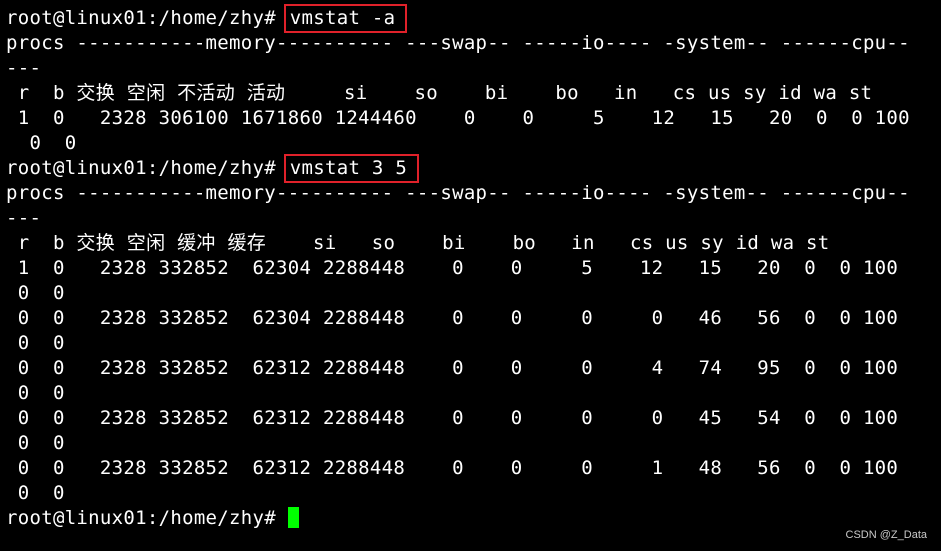 Image resolution: width=941 pixels, height=551 pixels. What do you see at coordinates (886, 535) in the screenshot?
I see `watermark: CSDN @Z_Data` at bounding box center [886, 535].